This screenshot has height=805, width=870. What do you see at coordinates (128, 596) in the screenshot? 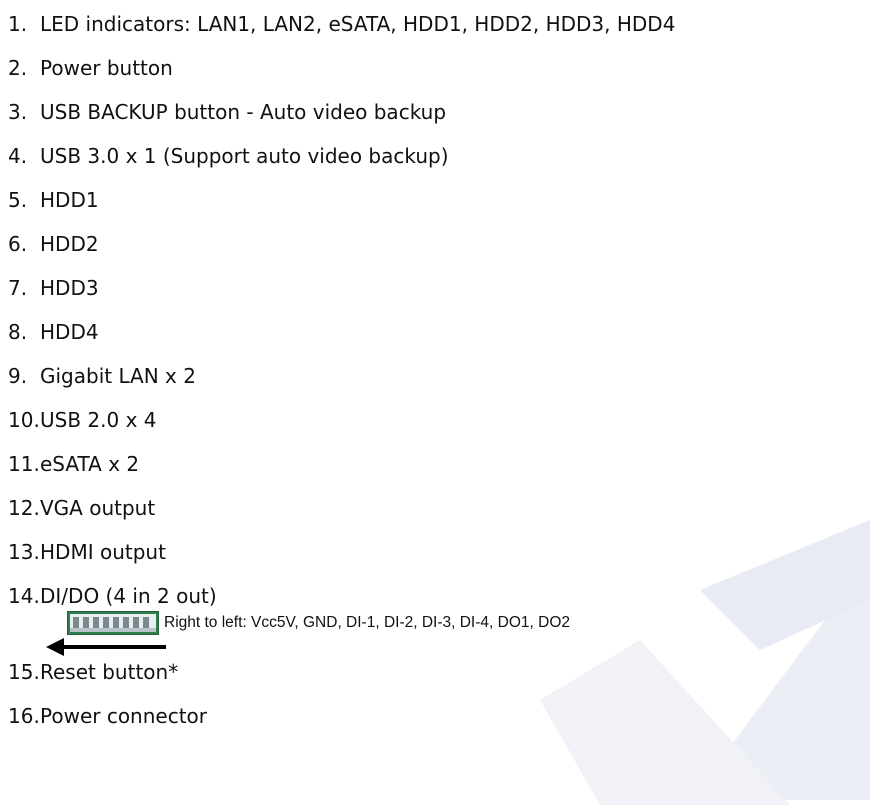
I see `item-text: DI/DO (4 in 2 out)` at bounding box center [128, 596].